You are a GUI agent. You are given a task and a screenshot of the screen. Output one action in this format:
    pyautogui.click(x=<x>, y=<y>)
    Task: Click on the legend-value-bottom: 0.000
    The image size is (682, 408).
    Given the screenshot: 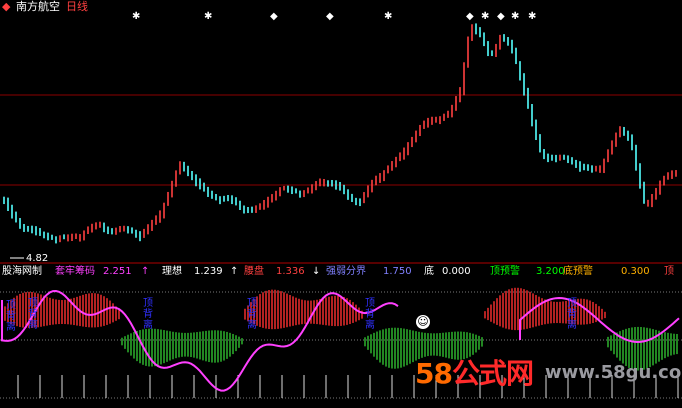 What is the action you would take?
    pyautogui.click(x=456, y=271)
    